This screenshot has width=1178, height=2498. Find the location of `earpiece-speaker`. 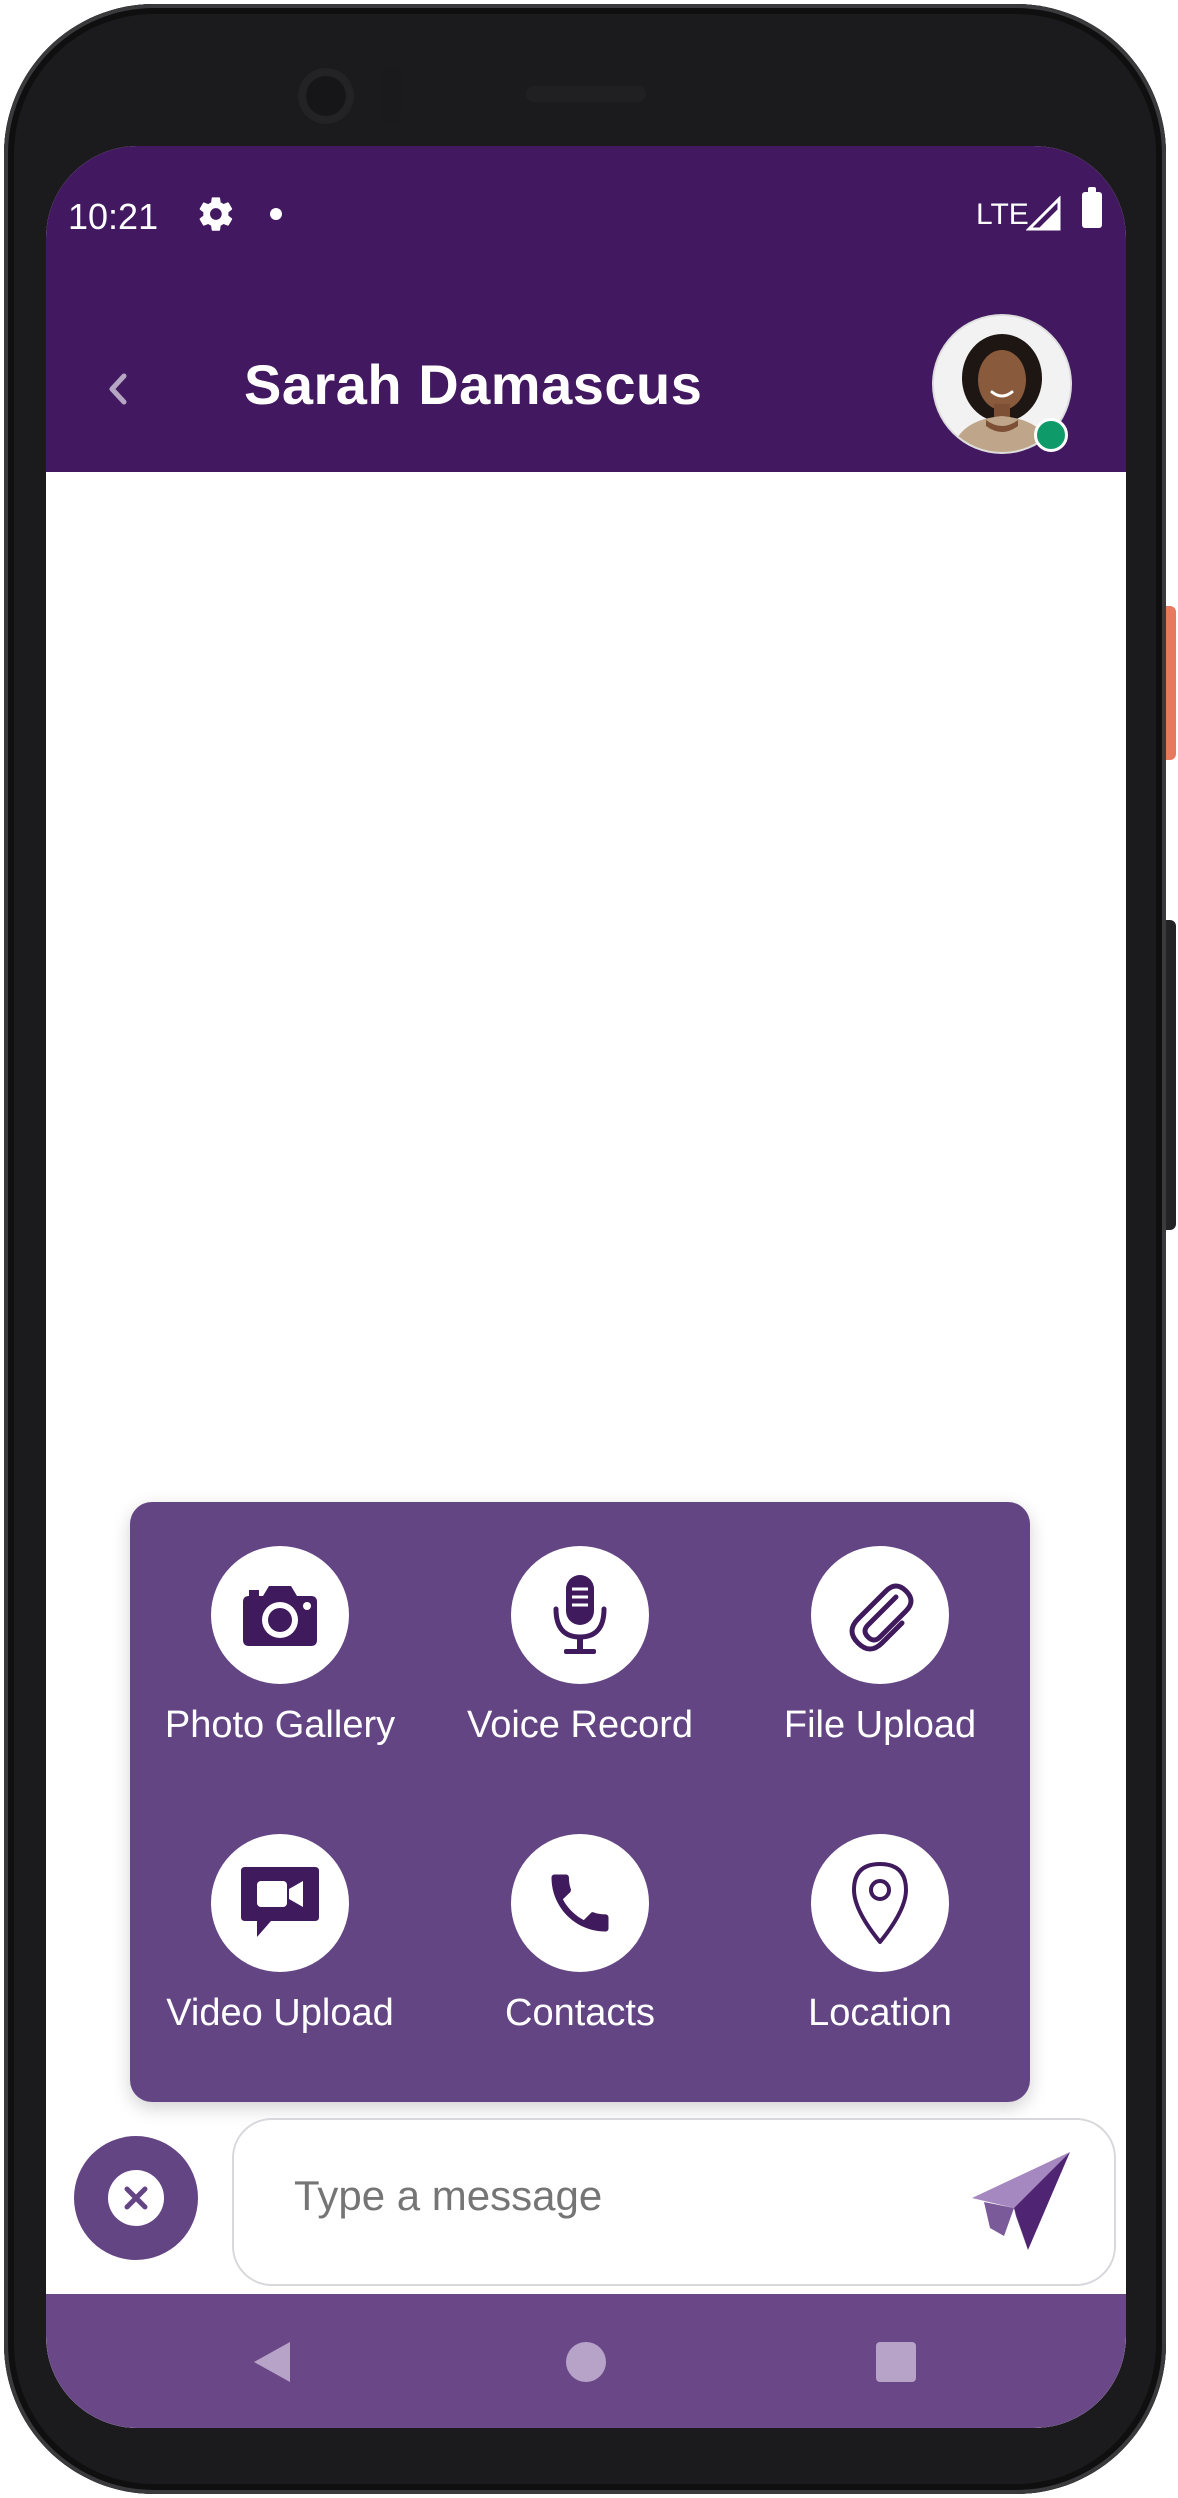

earpiece-speaker is located at coordinates (586, 94).